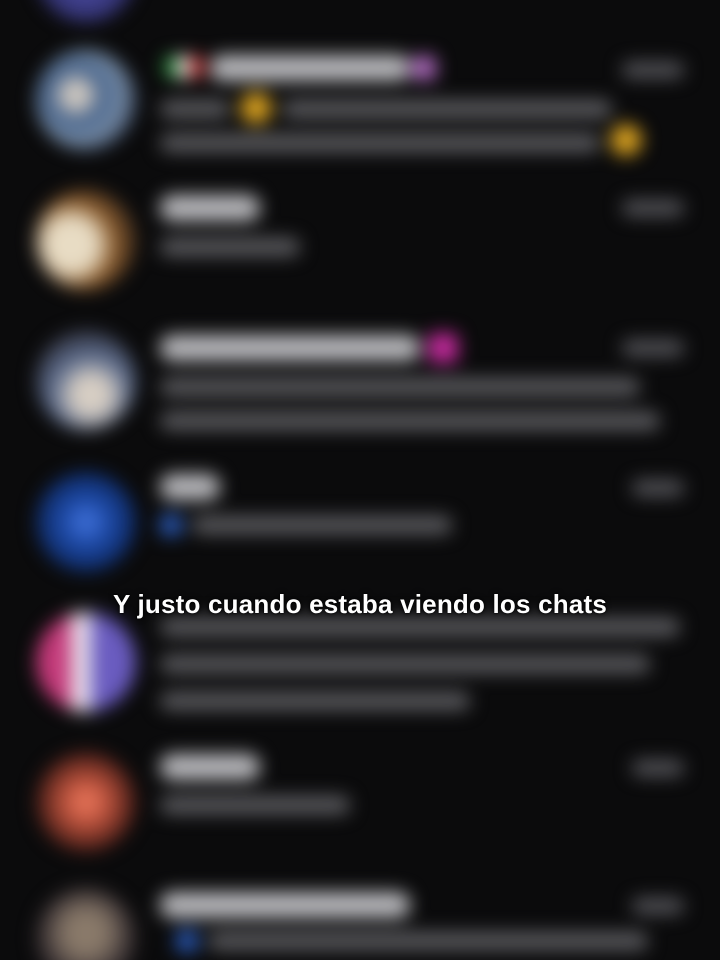  I want to click on flag-icon, so click(184, 67).